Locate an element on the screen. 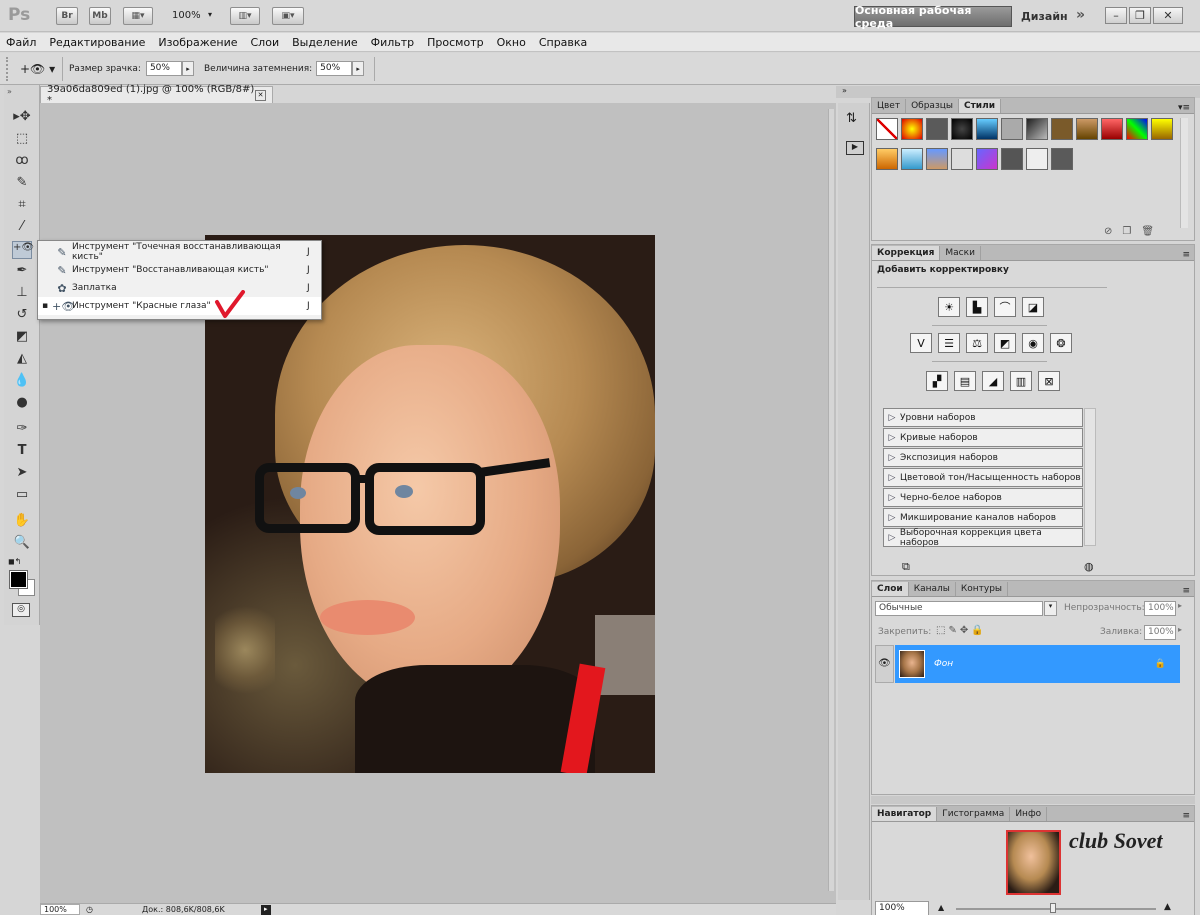  screen-mode-button: ▣▾ is located at coordinates (288, 16).